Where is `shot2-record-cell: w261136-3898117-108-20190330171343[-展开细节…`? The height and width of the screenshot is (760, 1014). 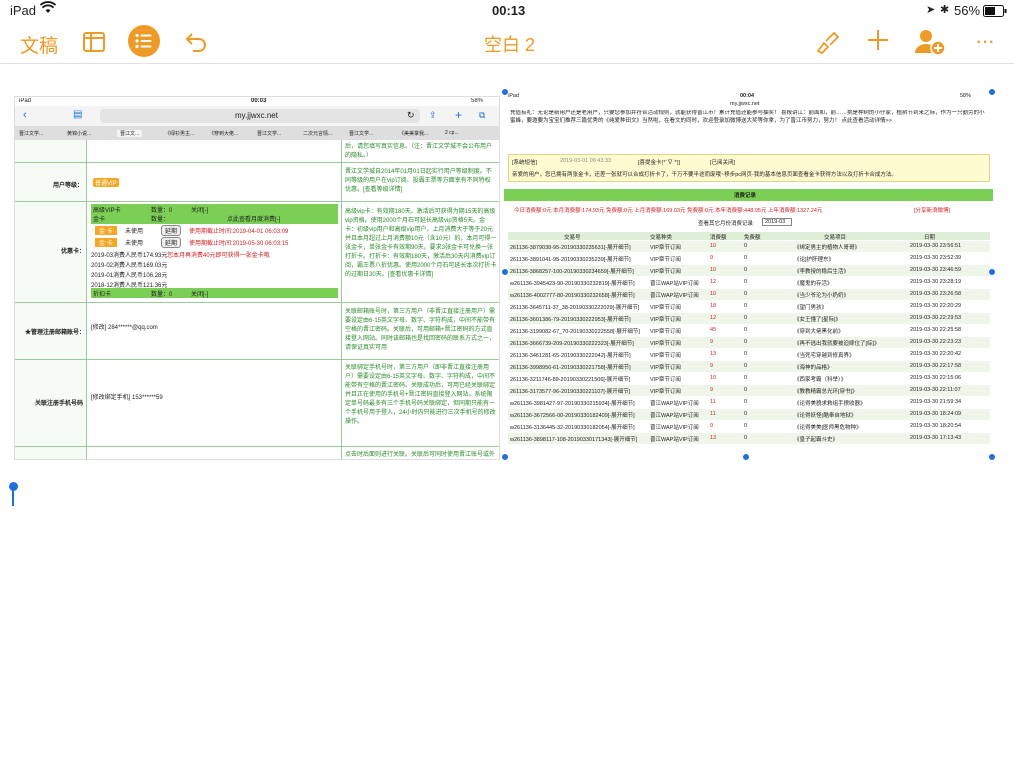
shot2-record-cell: w261136-3898117-108-20190330171343[-展开细节… is located at coordinates (574, 440).